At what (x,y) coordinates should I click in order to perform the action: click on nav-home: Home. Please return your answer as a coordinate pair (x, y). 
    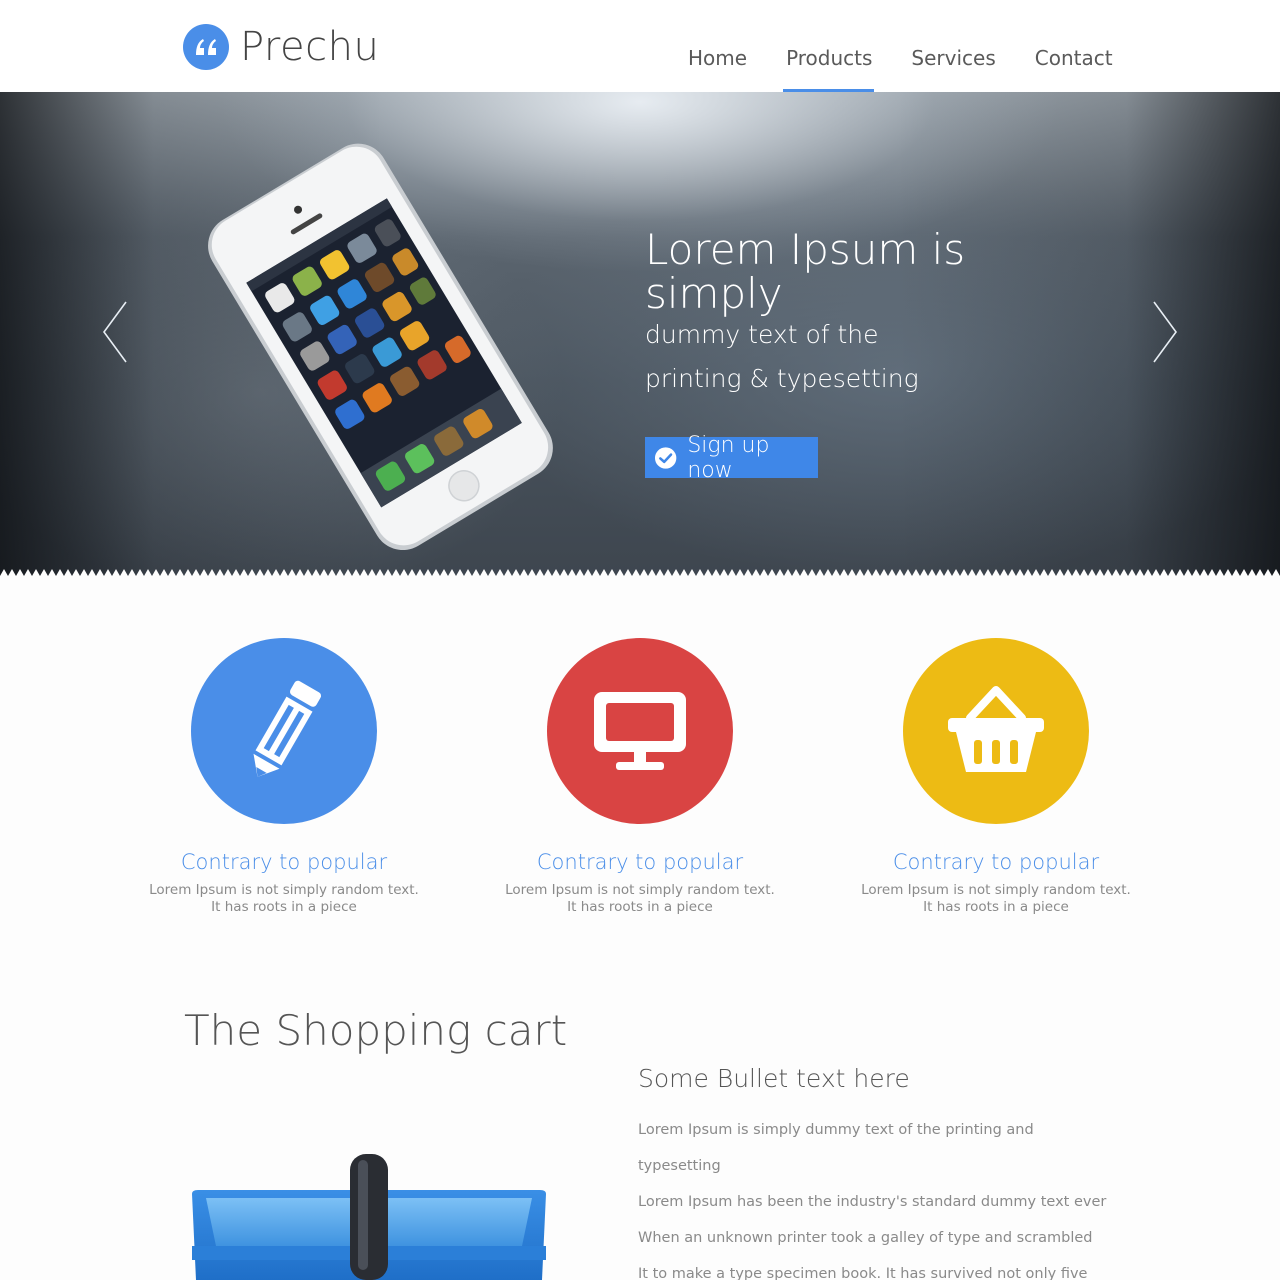
    Looking at the image, I should click on (717, 69).